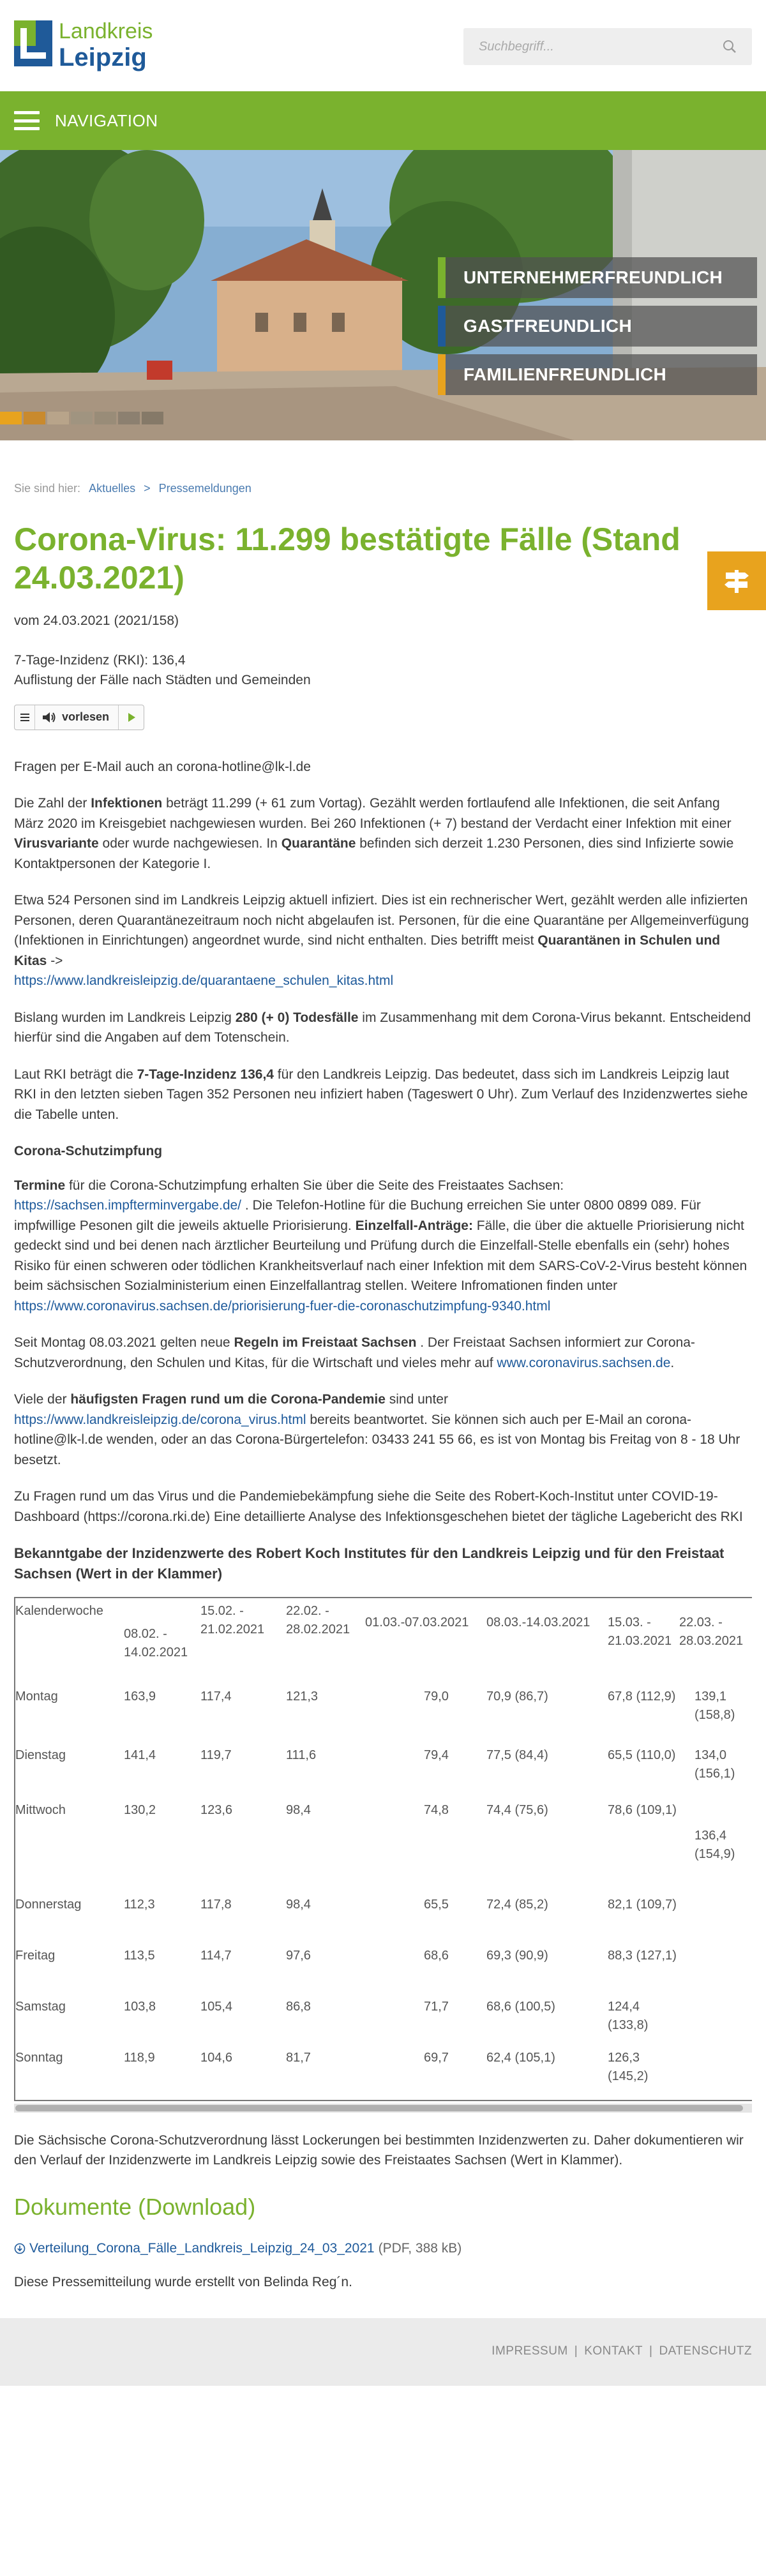 This screenshot has width=766, height=2576. Describe the element at coordinates (131, 717) in the screenshot. I see `readspeaker-play-button` at that location.